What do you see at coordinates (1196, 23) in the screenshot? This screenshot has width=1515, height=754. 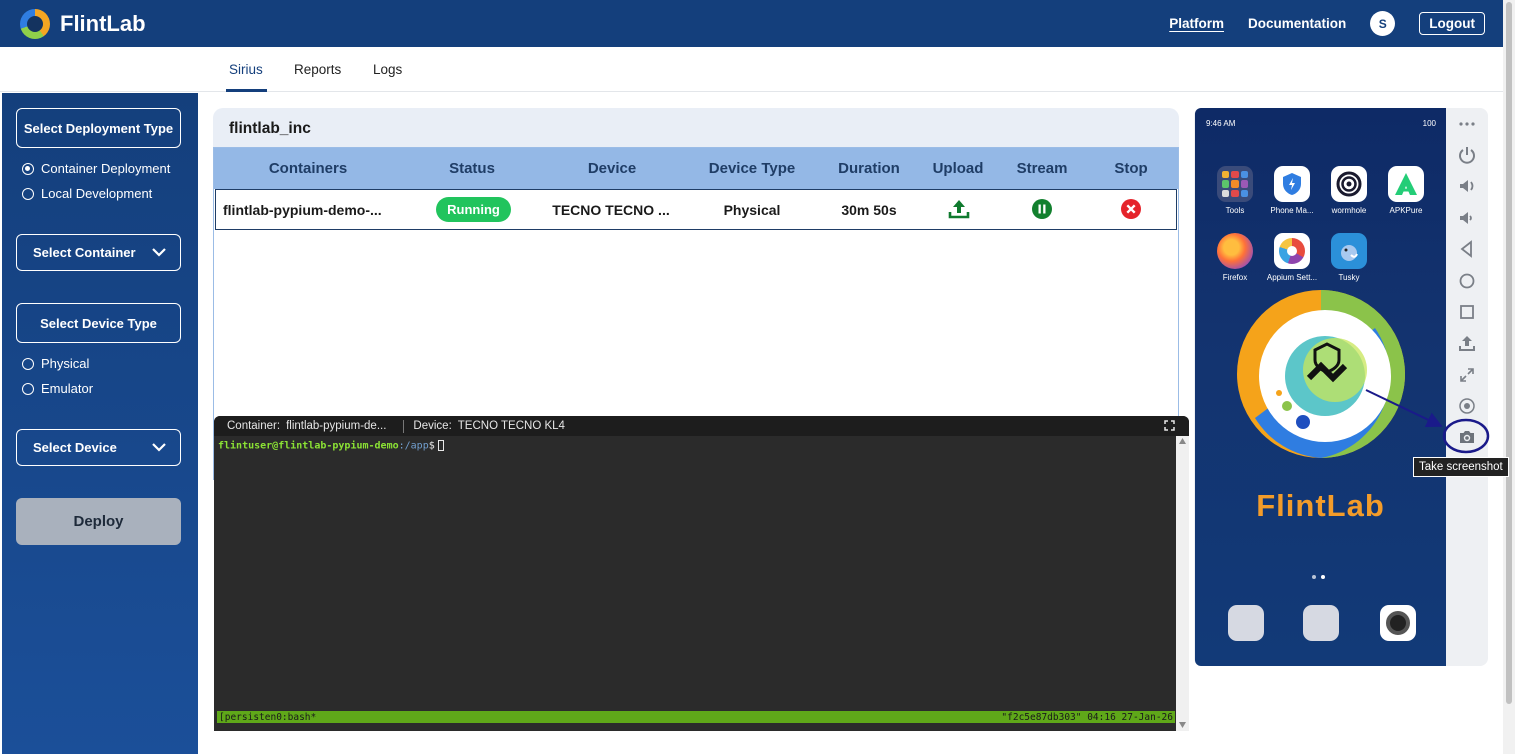 I see `nav-platform-link: Platform` at bounding box center [1196, 23].